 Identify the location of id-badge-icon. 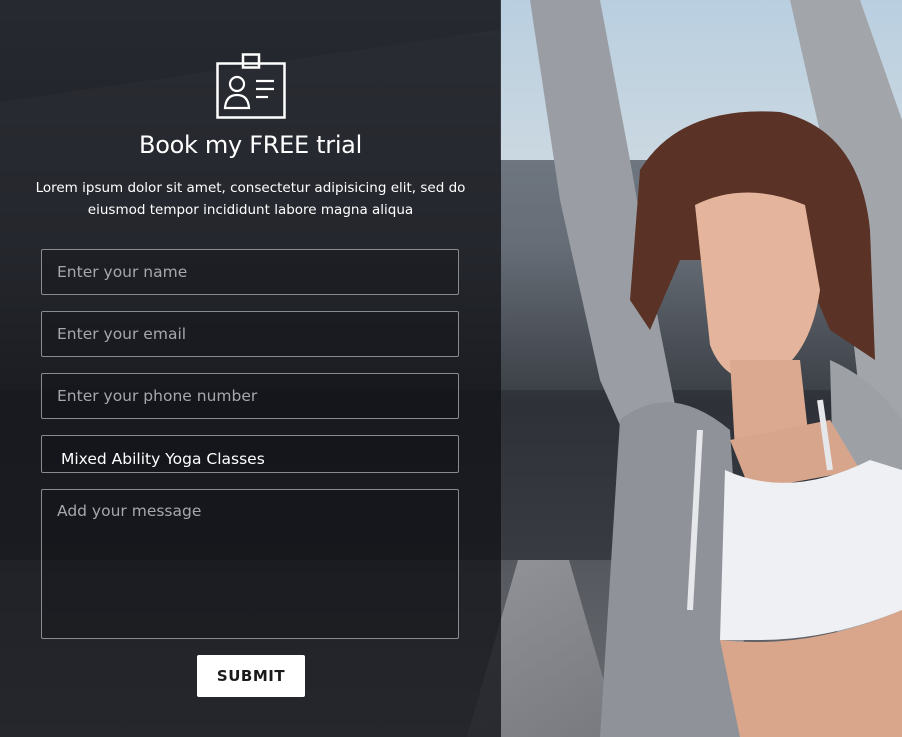
(251, 86).